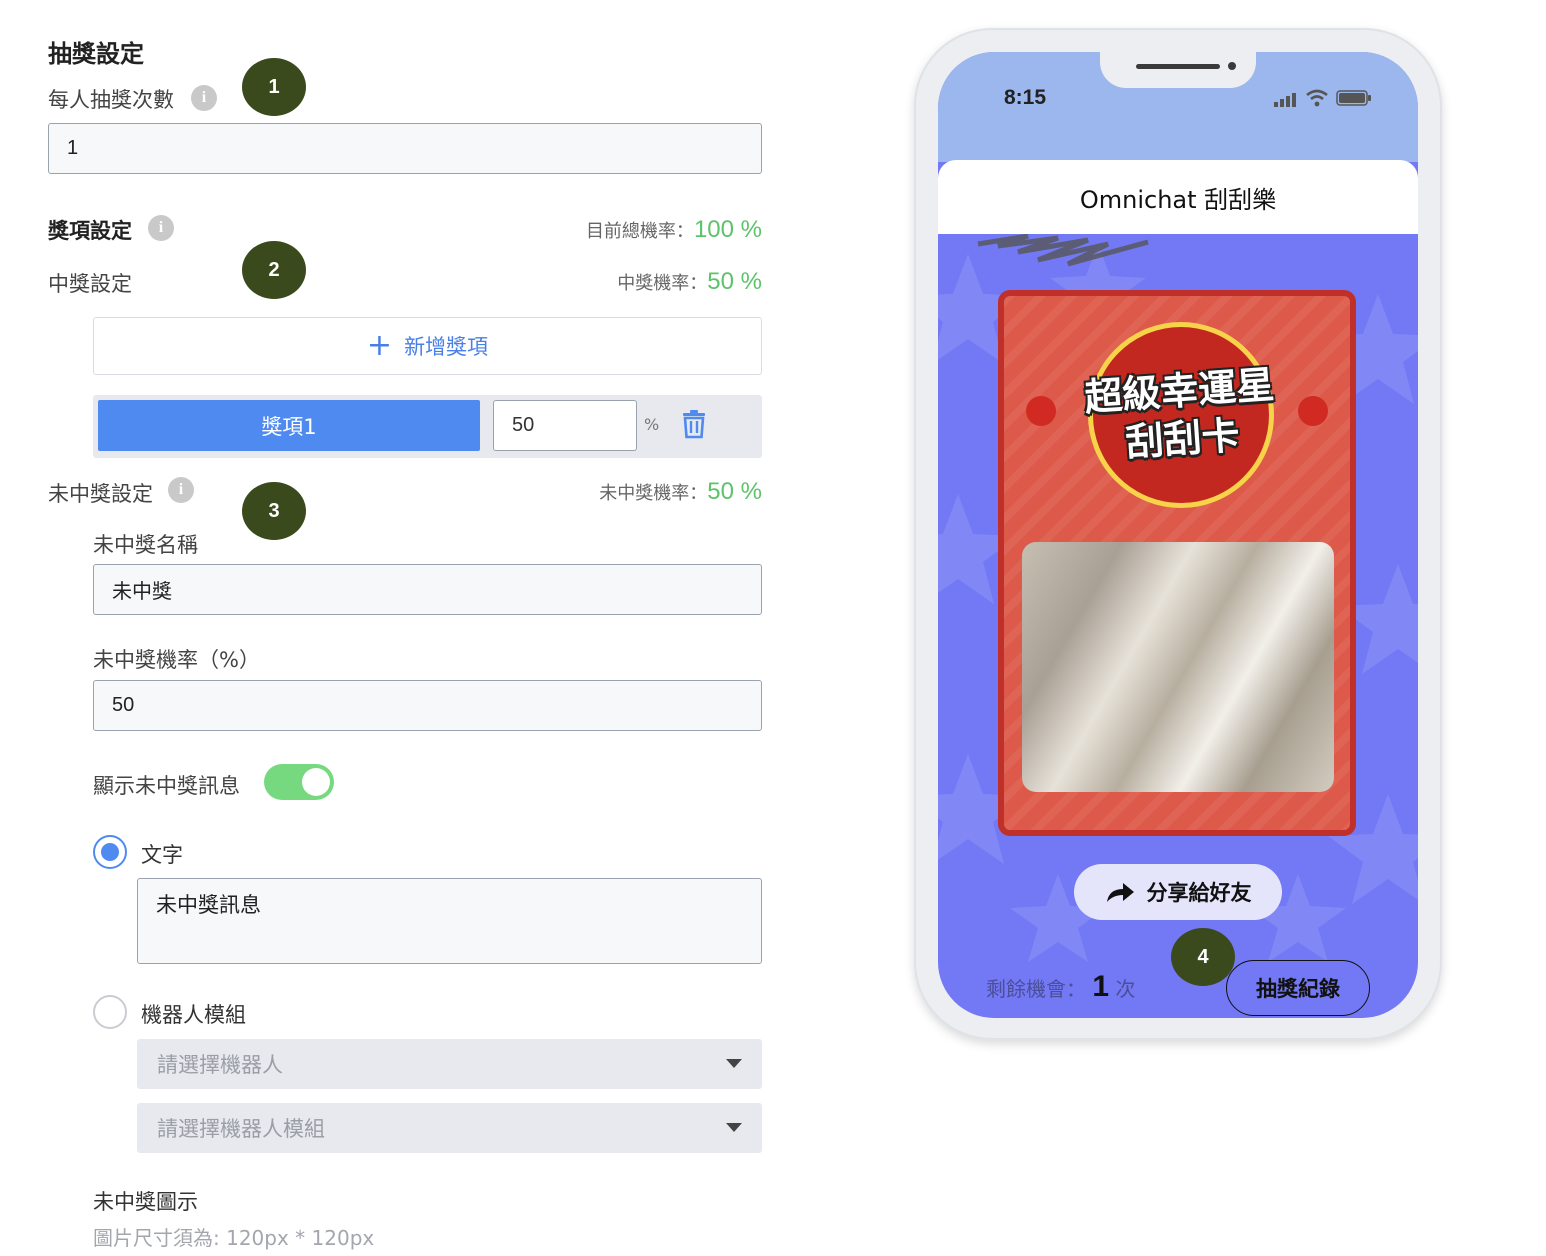 Image resolution: width=1546 pixels, height=1256 pixels. What do you see at coordinates (274, 87) in the screenshot?
I see `step-badge-1: 1` at bounding box center [274, 87].